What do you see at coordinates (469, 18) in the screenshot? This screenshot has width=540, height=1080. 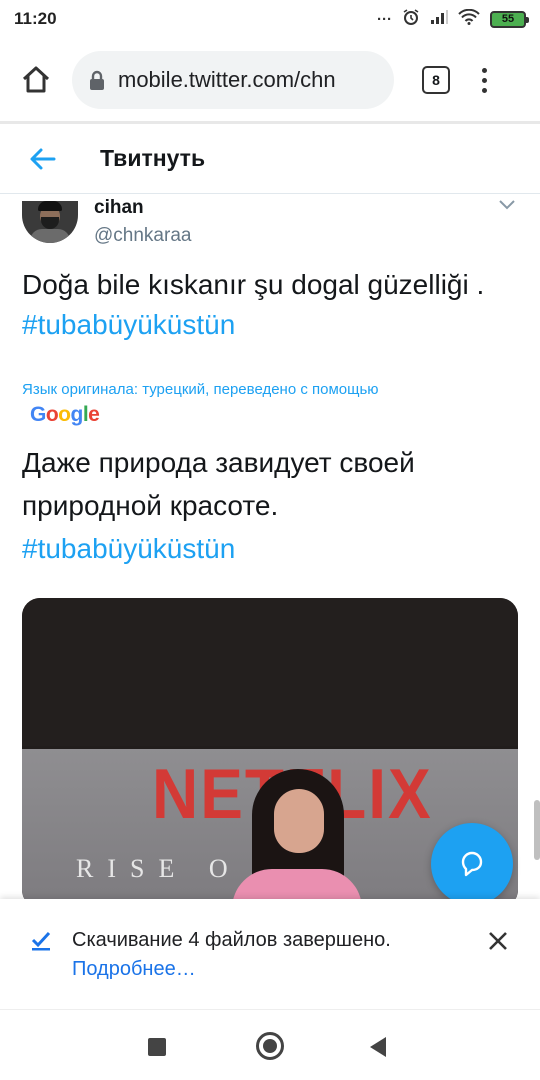 I see `wifi-icon` at bounding box center [469, 18].